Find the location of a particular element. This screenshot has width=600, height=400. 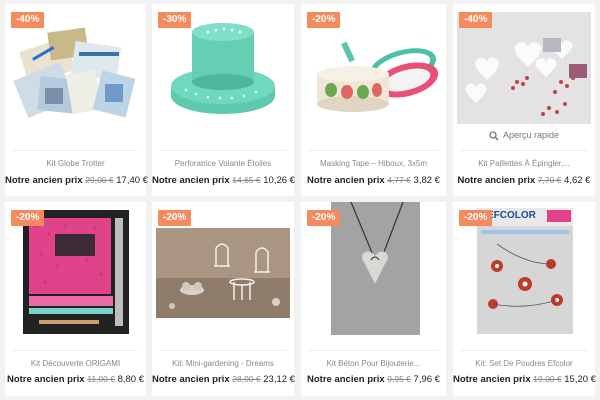

product-name: Masking Tape – Hiboux, 3x5m is located at coordinates (373, 163).